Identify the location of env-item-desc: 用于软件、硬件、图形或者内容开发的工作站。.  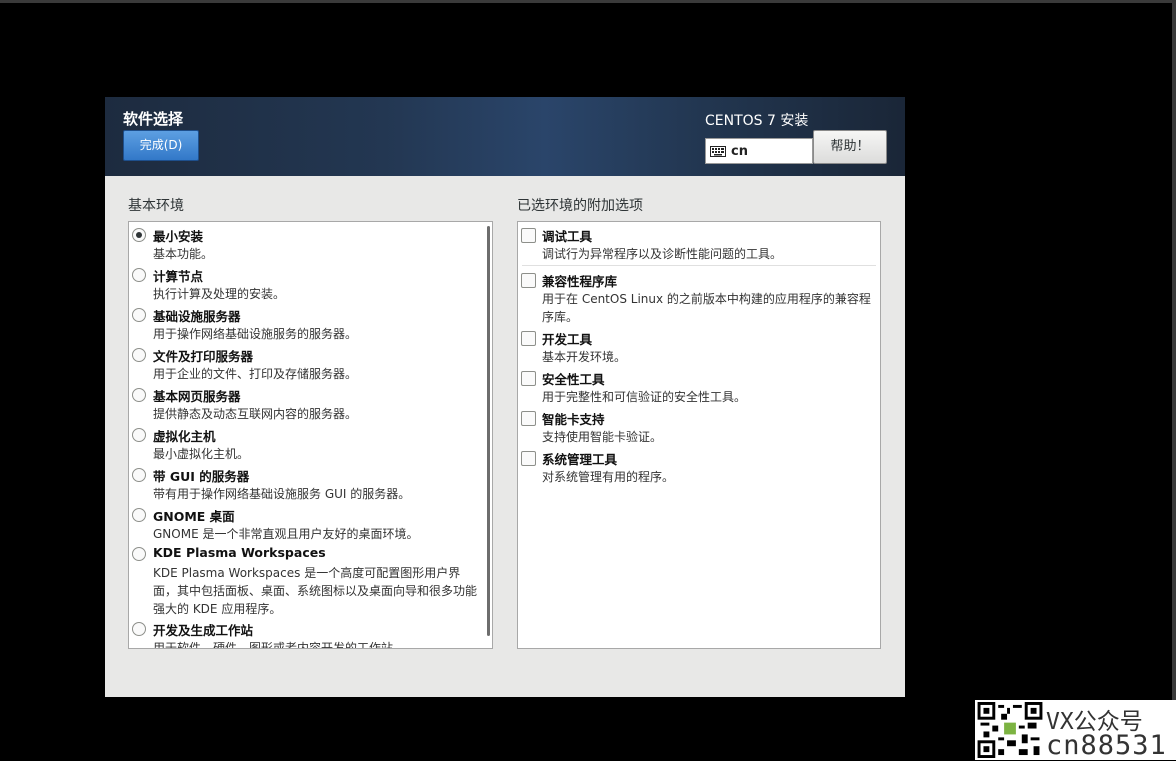
(279, 645).